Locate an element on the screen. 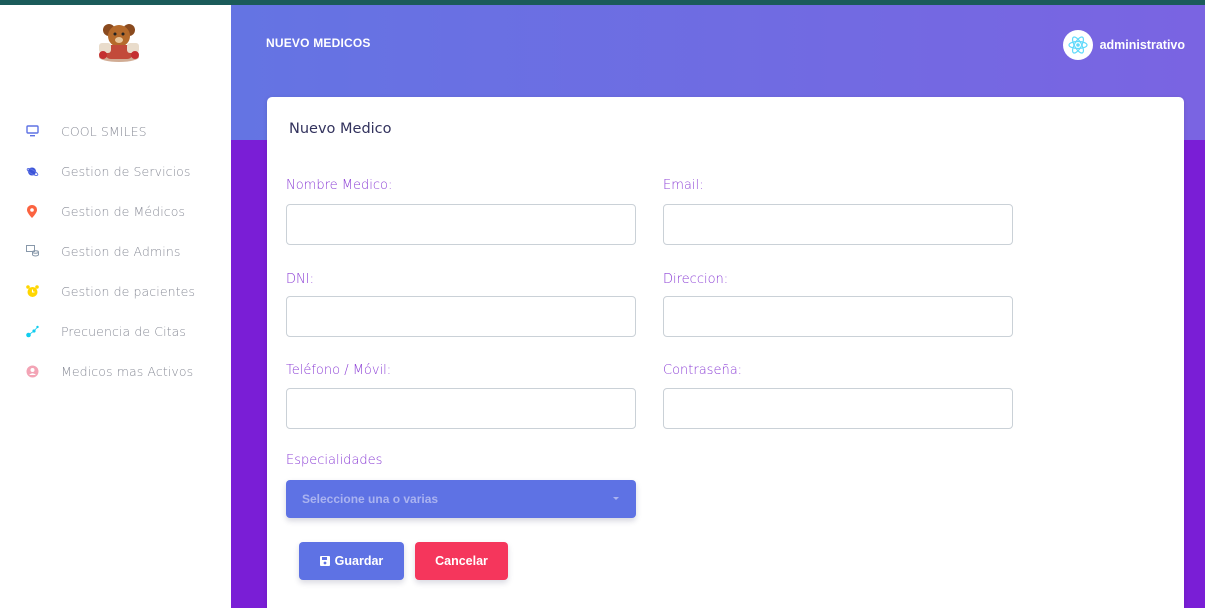  admin-icon is located at coordinates (32, 251).